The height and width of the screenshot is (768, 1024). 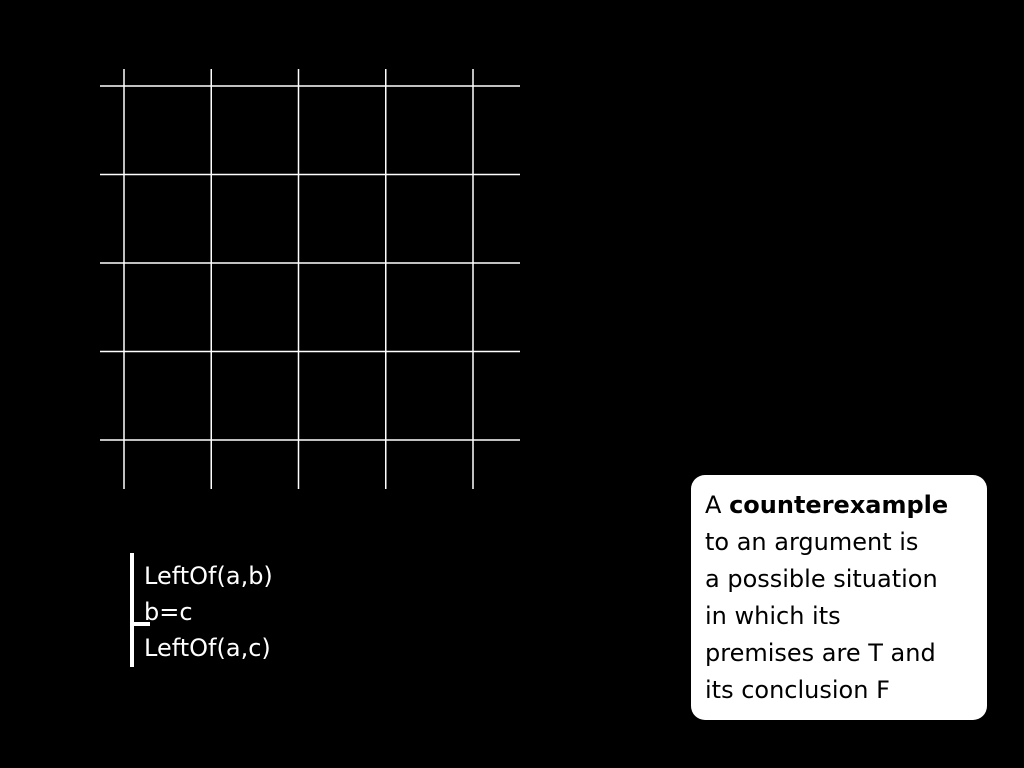 What do you see at coordinates (713, 505) in the screenshot?
I see `definition-article: A` at bounding box center [713, 505].